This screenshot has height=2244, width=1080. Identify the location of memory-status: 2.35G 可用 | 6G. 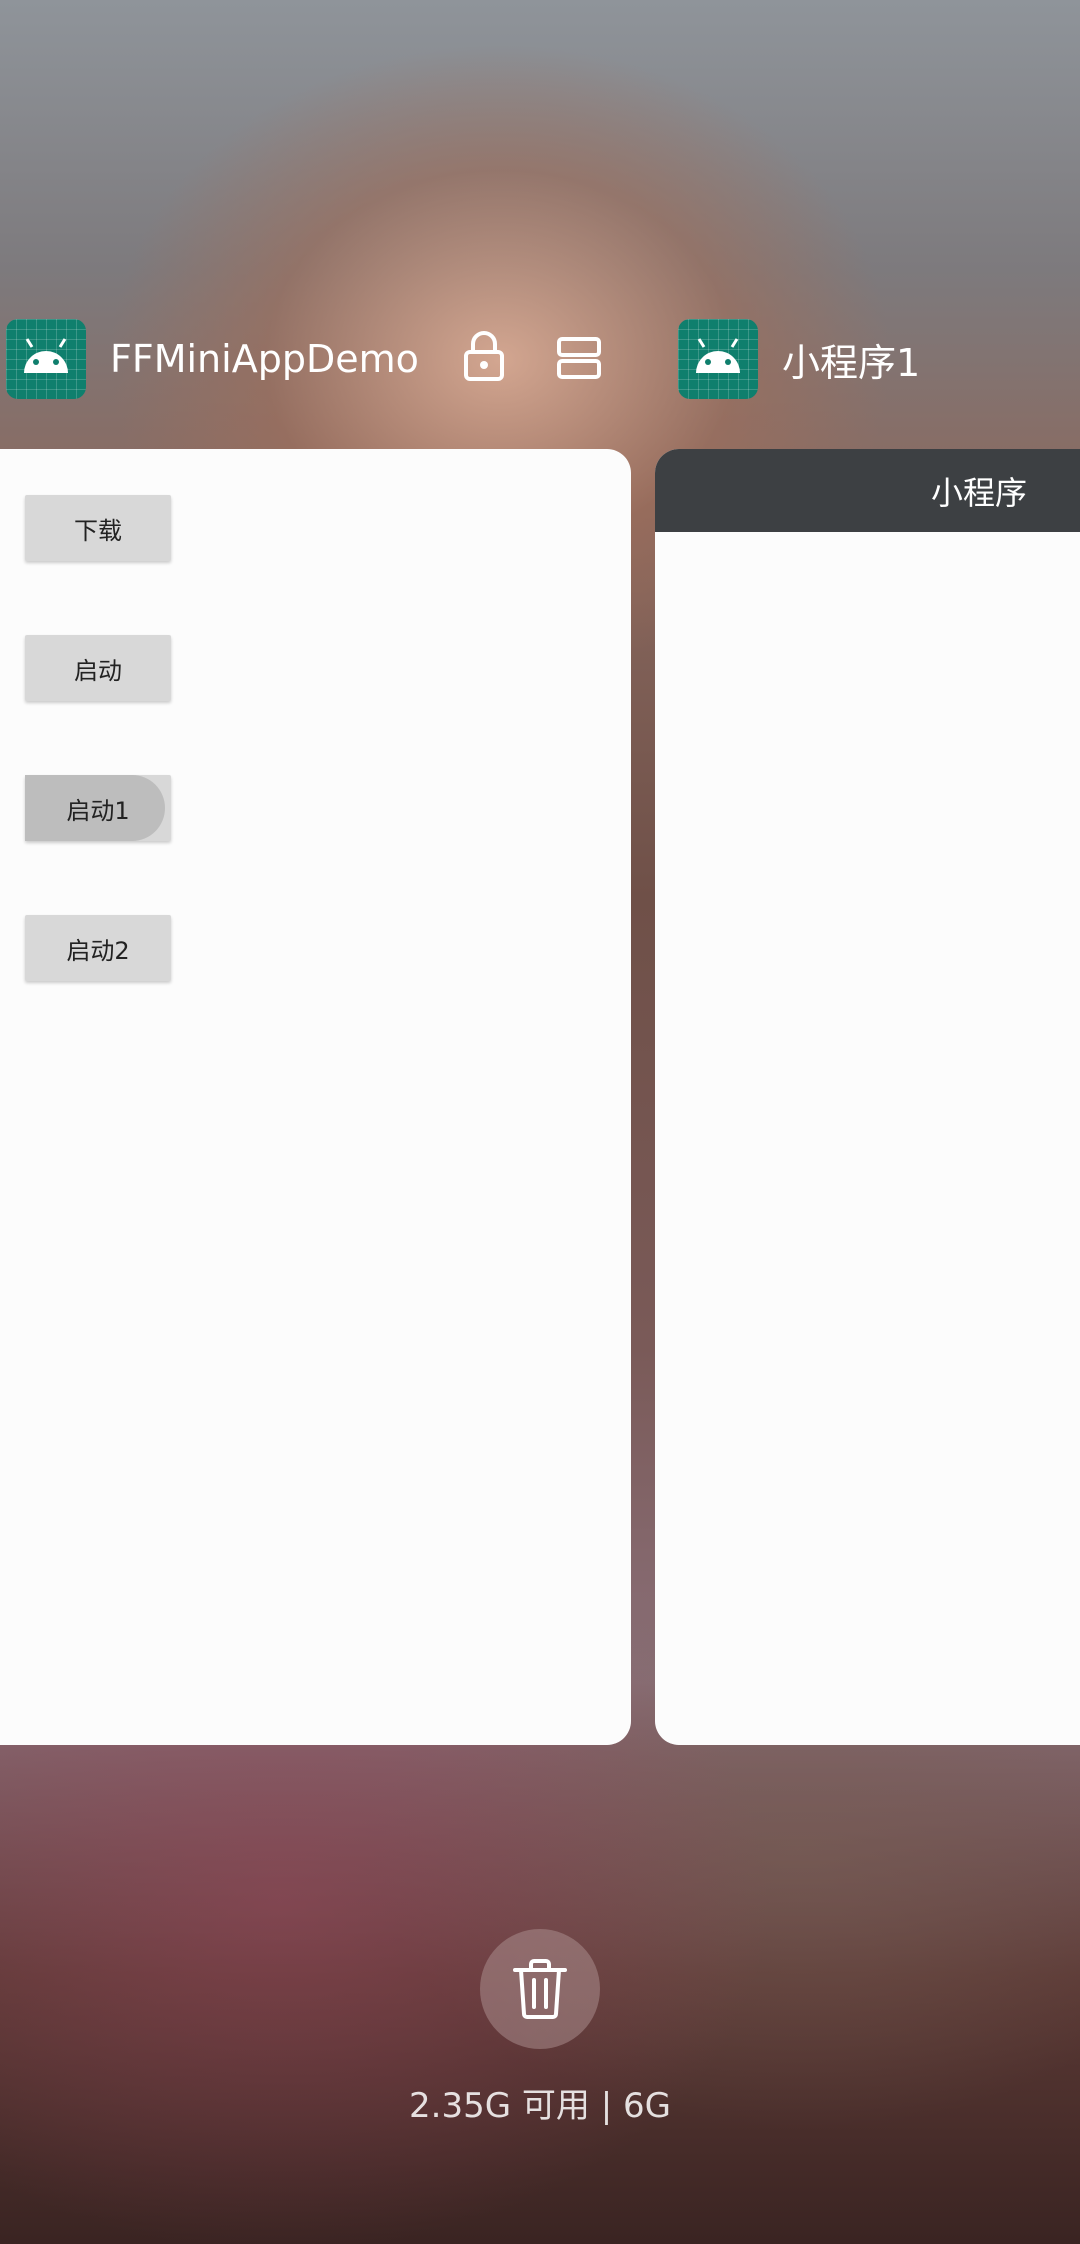
(540, 2106).